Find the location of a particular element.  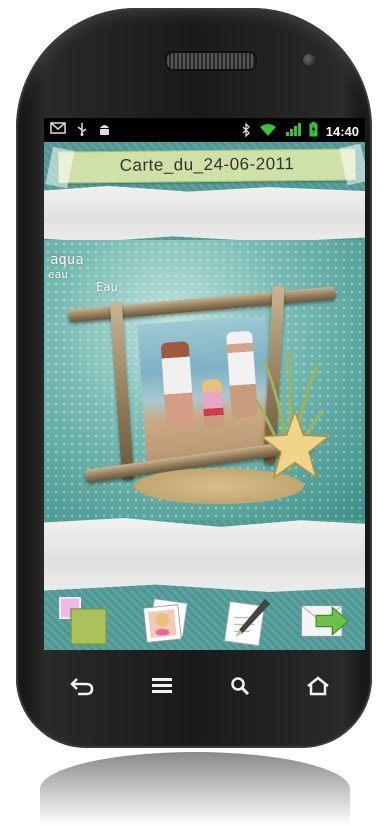

bottom-toolbar is located at coordinates (204, 621).